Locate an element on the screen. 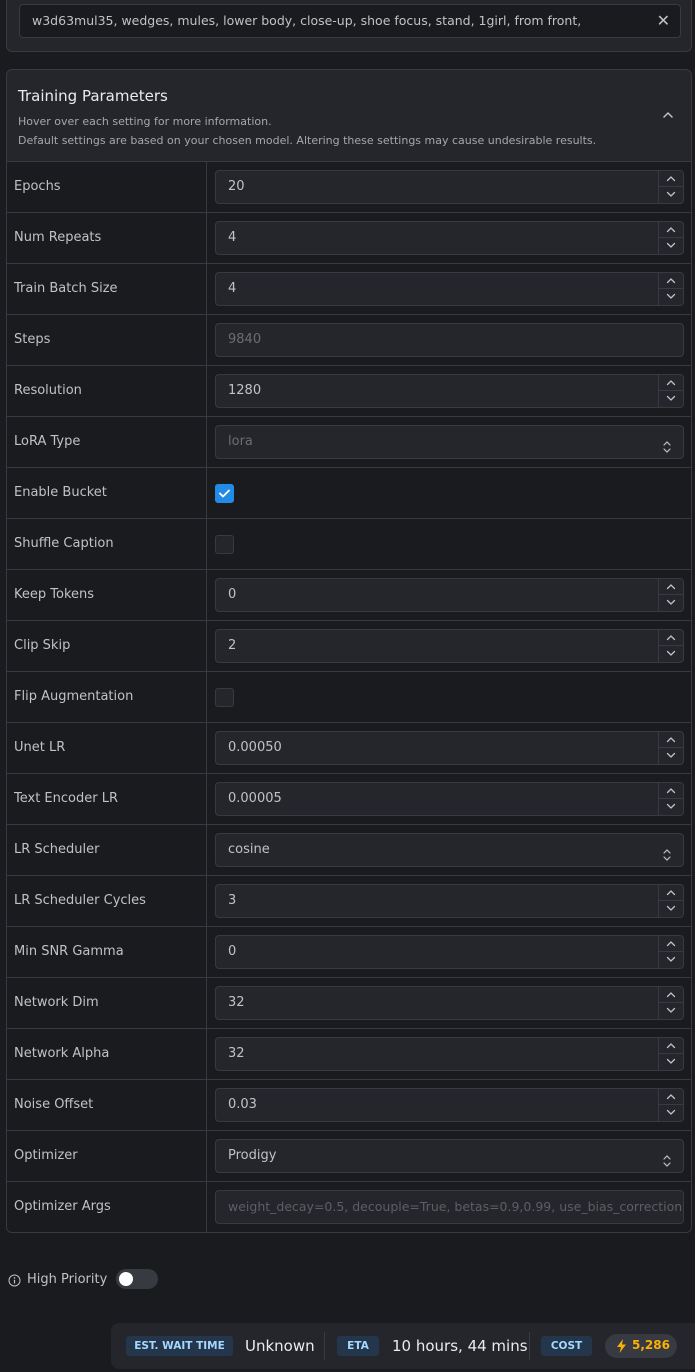 This screenshot has height=1372, width=695. param-row-resolution: Resolution 1280 is located at coordinates (349, 391).